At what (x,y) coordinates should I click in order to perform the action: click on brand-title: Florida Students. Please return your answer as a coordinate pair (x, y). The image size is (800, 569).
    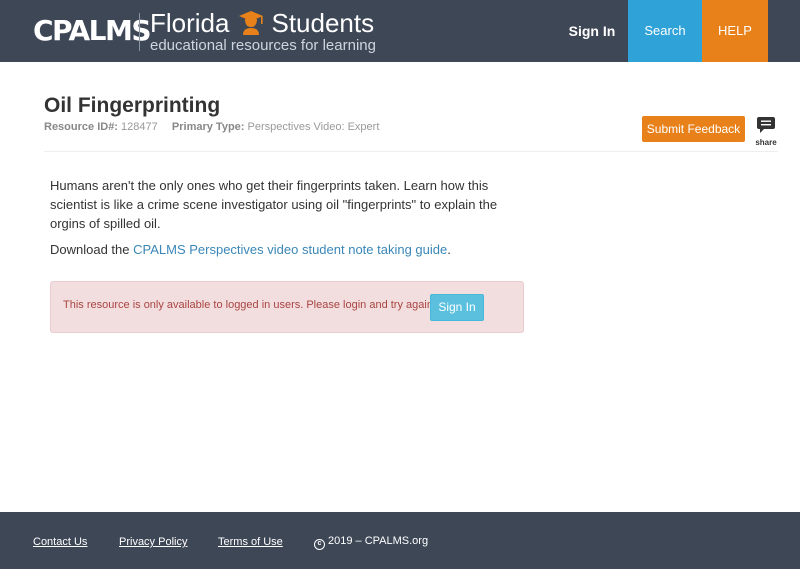
    Looking at the image, I should click on (262, 23).